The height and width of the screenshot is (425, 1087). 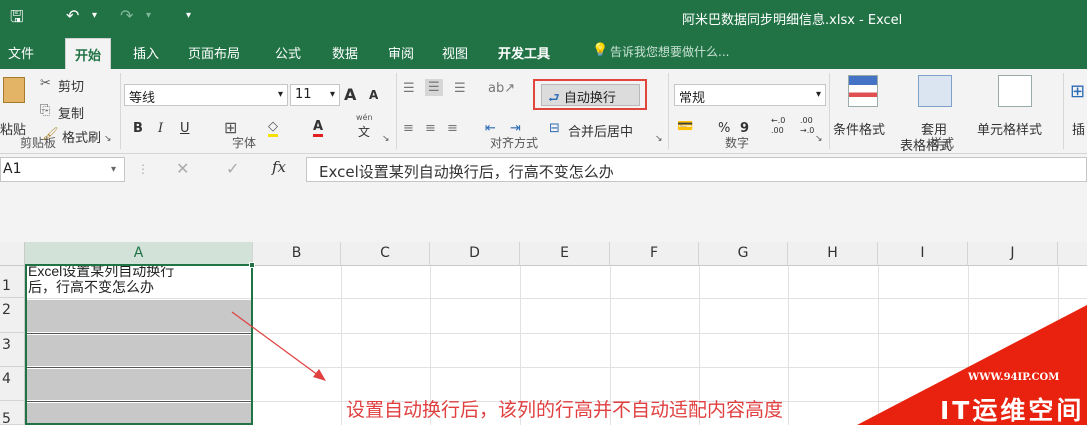 I want to click on watermark-text: IT运维空间, so click(x=1012, y=410).